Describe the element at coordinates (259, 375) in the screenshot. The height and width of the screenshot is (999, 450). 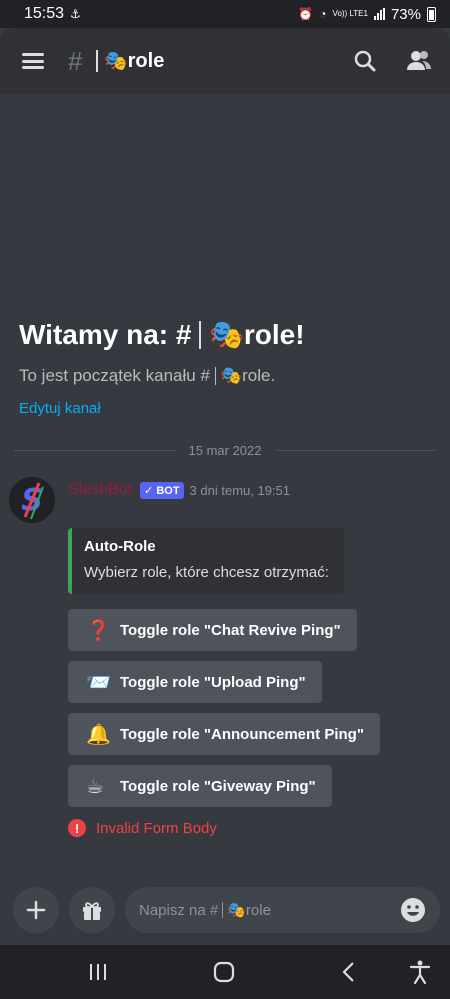
I see `welcome-subtitle-suffix: role.` at that location.